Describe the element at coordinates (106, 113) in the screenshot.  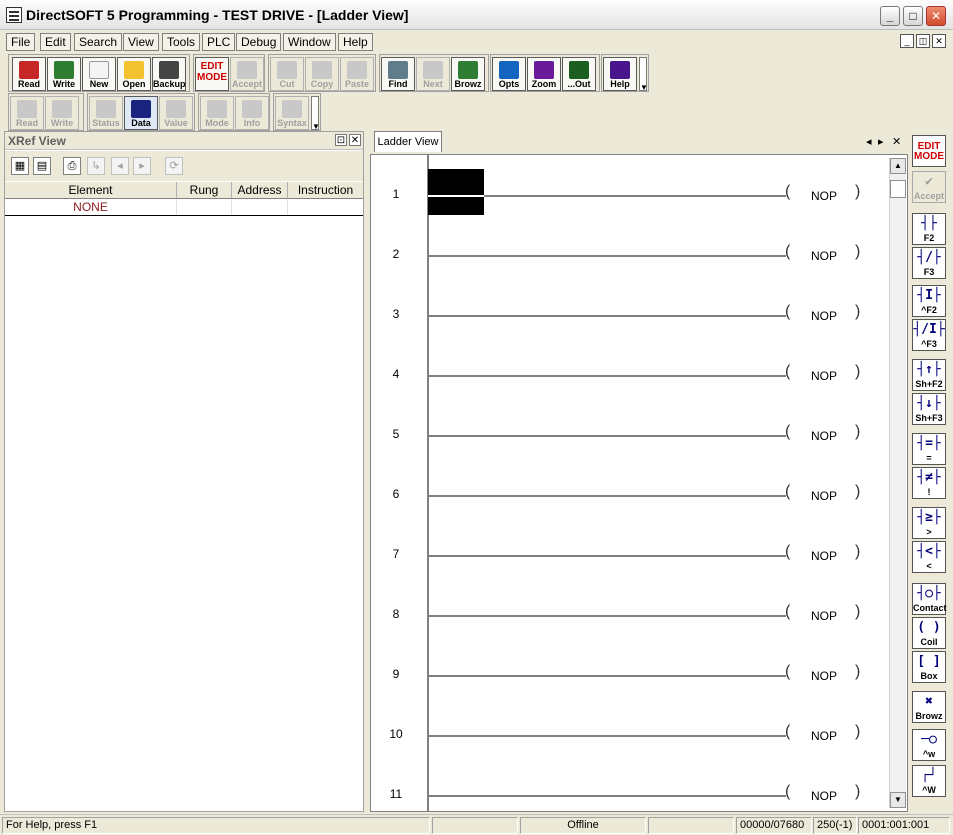
I see `status-button: Status` at that location.